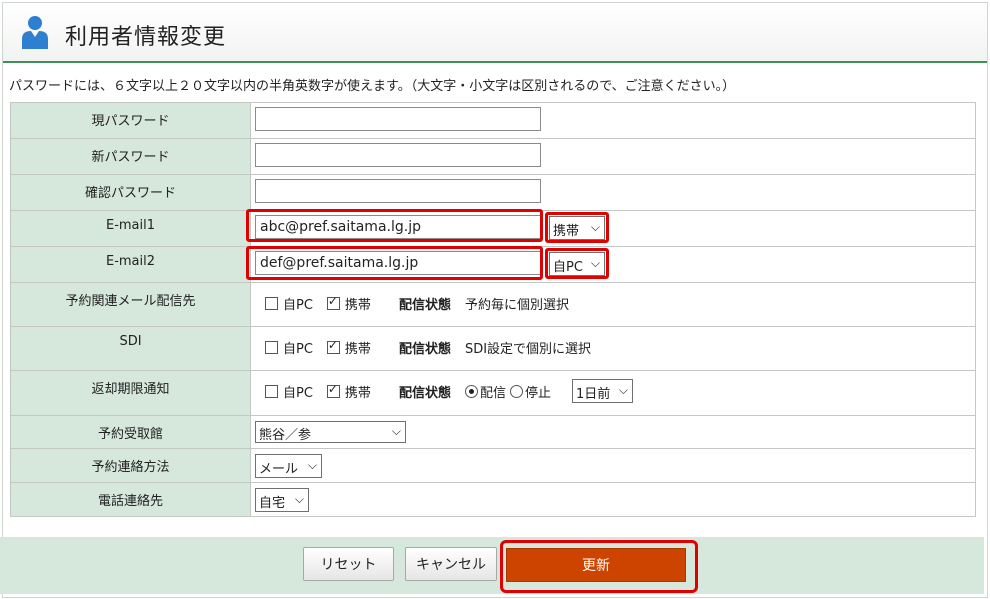  I want to click on row-return-notice: 返却期限通知 自PC 携帯 配信状態 配信 停止 1日前 ⌵, so click(493, 393).